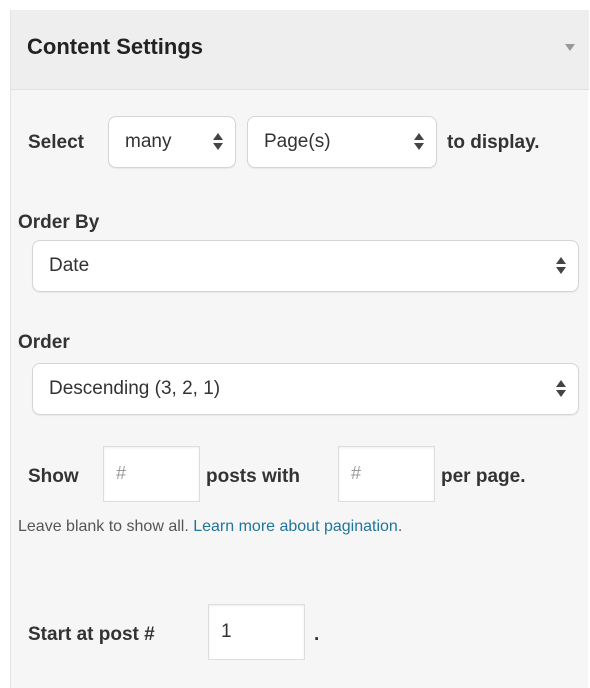 This screenshot has height=688, width=590. Describe the element at coordinates (297, 141) in the screenshot. I see `post-type-select-value: Page(s)` at that location.